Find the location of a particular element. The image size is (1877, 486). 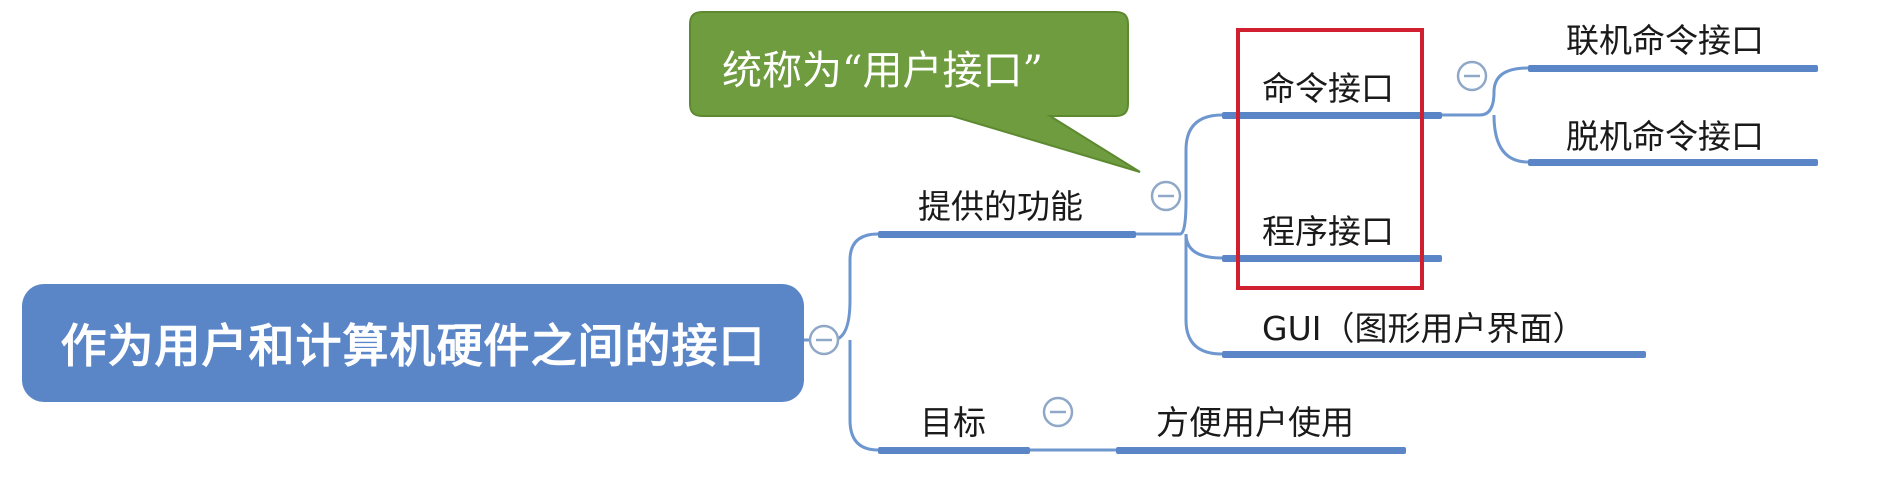

root-collapse-button is located at coordinates (824, 340).